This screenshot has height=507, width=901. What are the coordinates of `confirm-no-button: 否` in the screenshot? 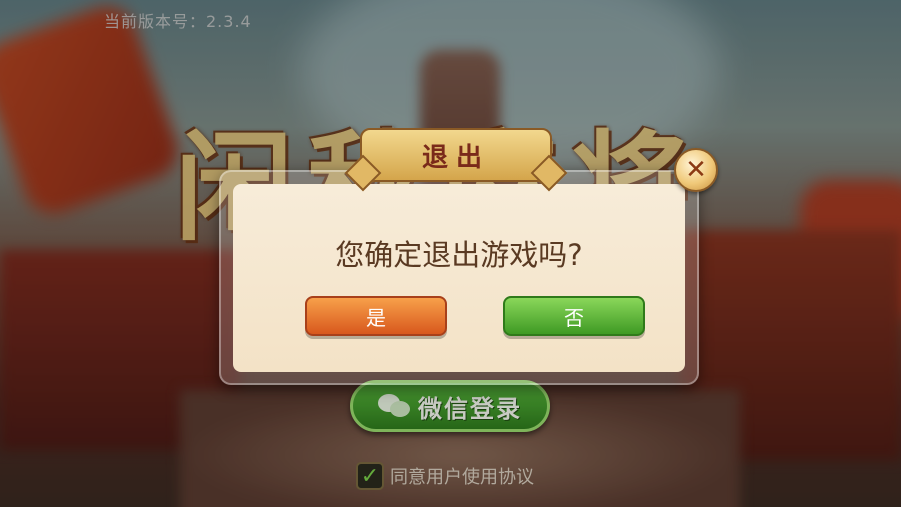 It's located at (574, 316).